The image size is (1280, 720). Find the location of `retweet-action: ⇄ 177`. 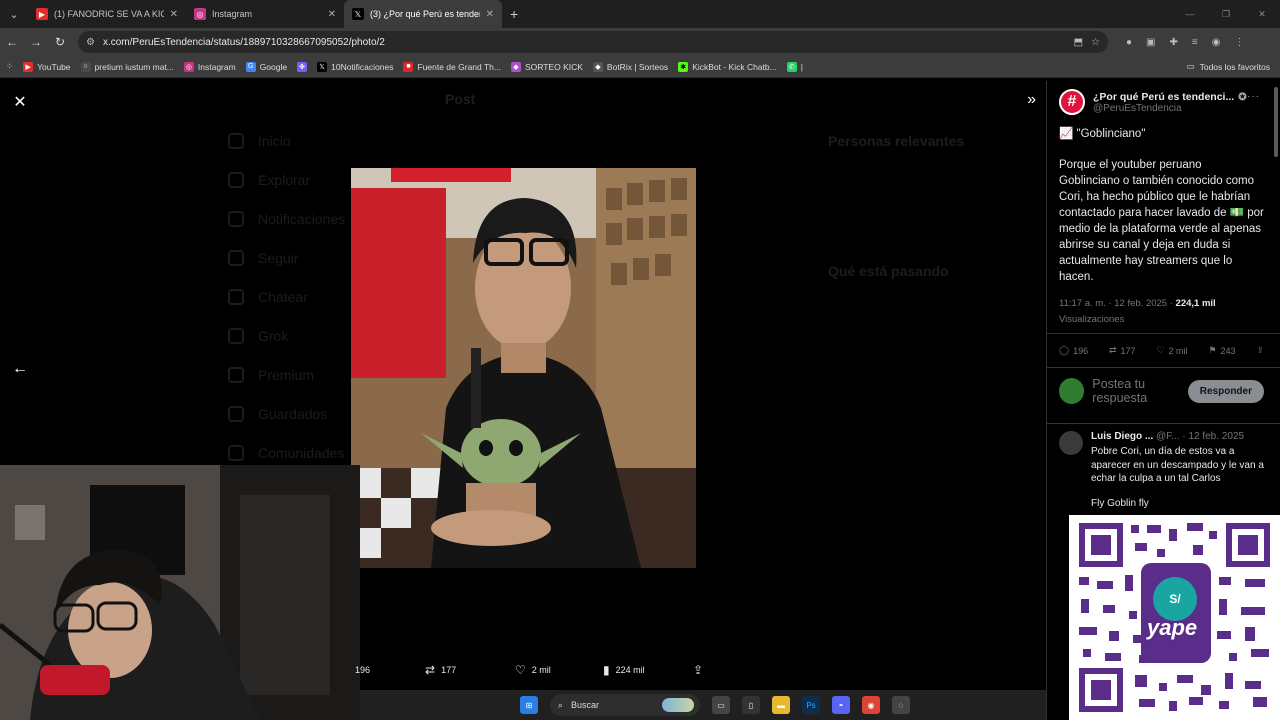

retweet-action: ⇄ 177 is located at coordinates (470, 670).